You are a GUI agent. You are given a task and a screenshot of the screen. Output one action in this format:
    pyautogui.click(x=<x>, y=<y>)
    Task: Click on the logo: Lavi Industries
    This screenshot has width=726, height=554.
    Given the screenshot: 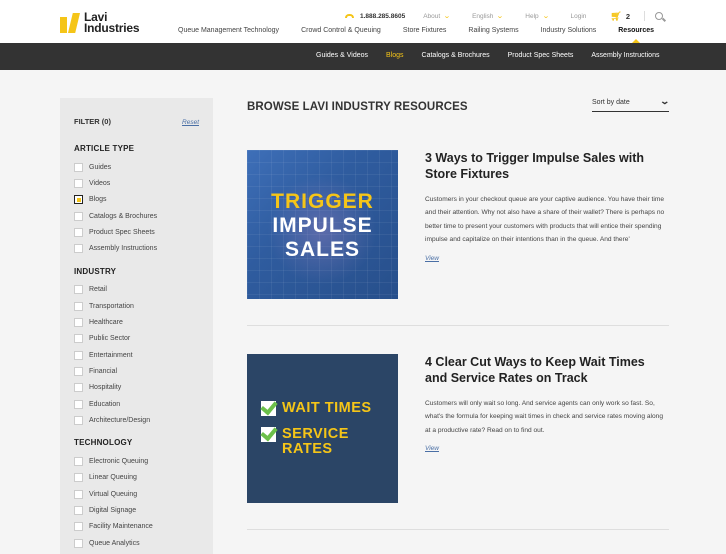 What is the action you would take?
    pyautogui.click(x=100, y=22)
    